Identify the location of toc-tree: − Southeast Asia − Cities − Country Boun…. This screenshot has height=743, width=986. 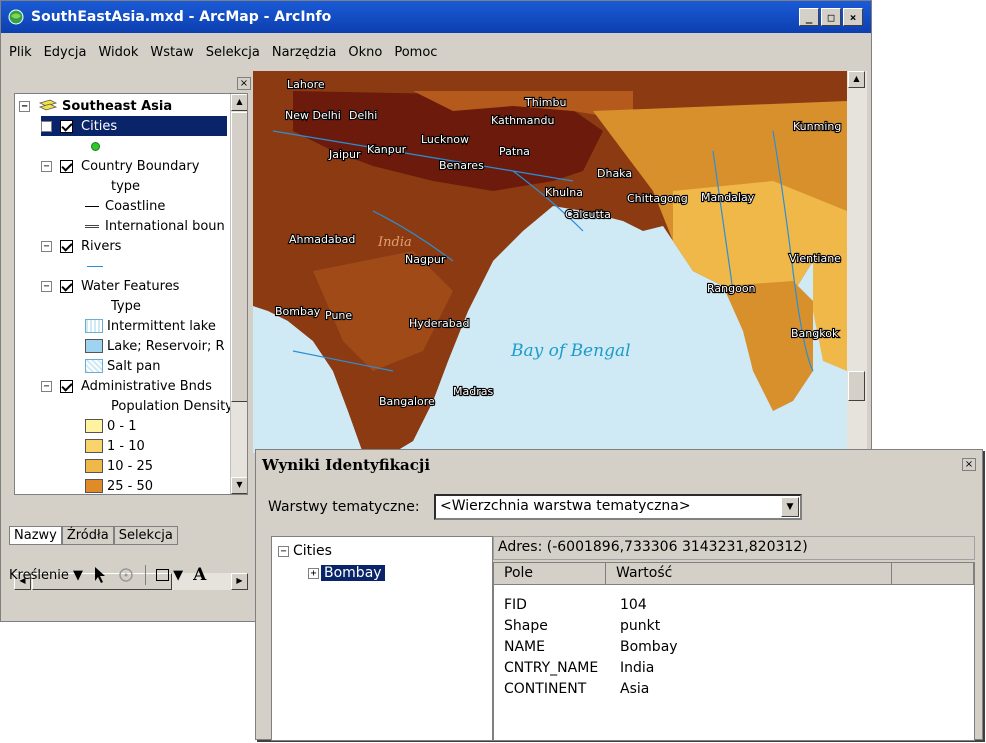
(131, 294).